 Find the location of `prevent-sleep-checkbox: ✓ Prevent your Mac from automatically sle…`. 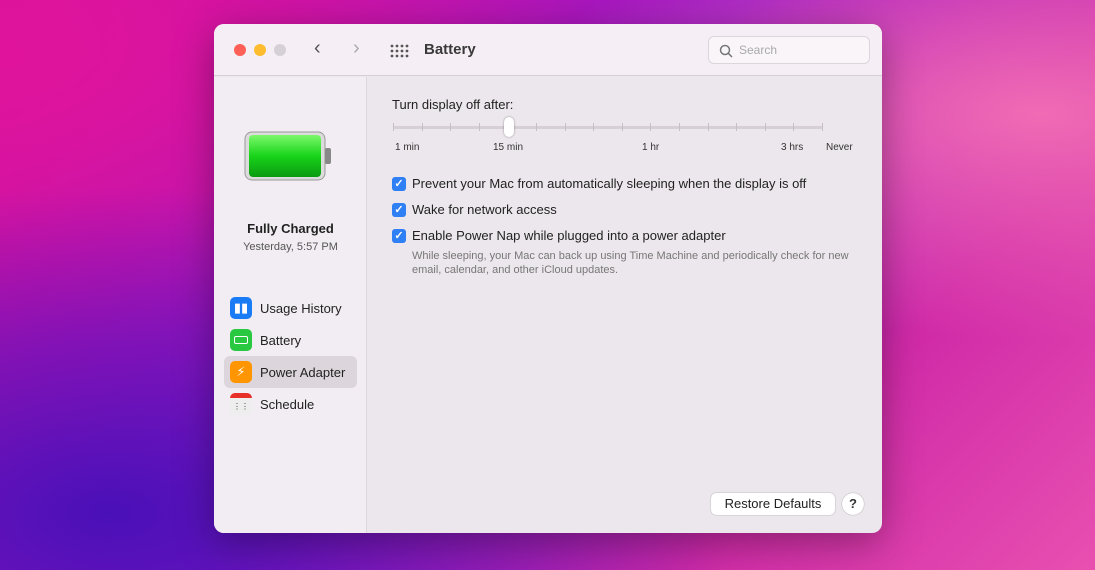

prevent-sleep-checkbox: ✓ Prevent your Mac from automatically sle… is located at coordinates (599, 183).